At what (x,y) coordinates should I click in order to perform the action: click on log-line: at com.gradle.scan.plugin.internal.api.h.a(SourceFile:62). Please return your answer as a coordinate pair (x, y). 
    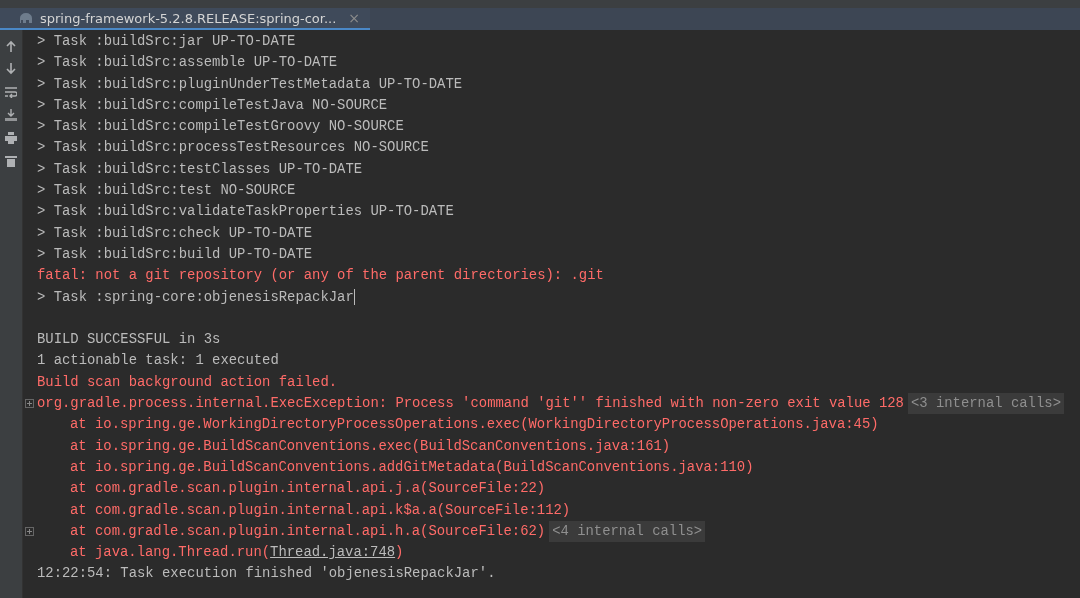
    Looking at the image, I should click on (308, 531).